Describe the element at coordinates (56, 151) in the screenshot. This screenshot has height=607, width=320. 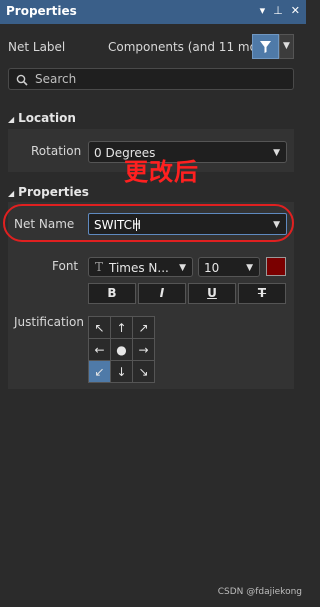
I see `rotation-label: Rotation` at that location.